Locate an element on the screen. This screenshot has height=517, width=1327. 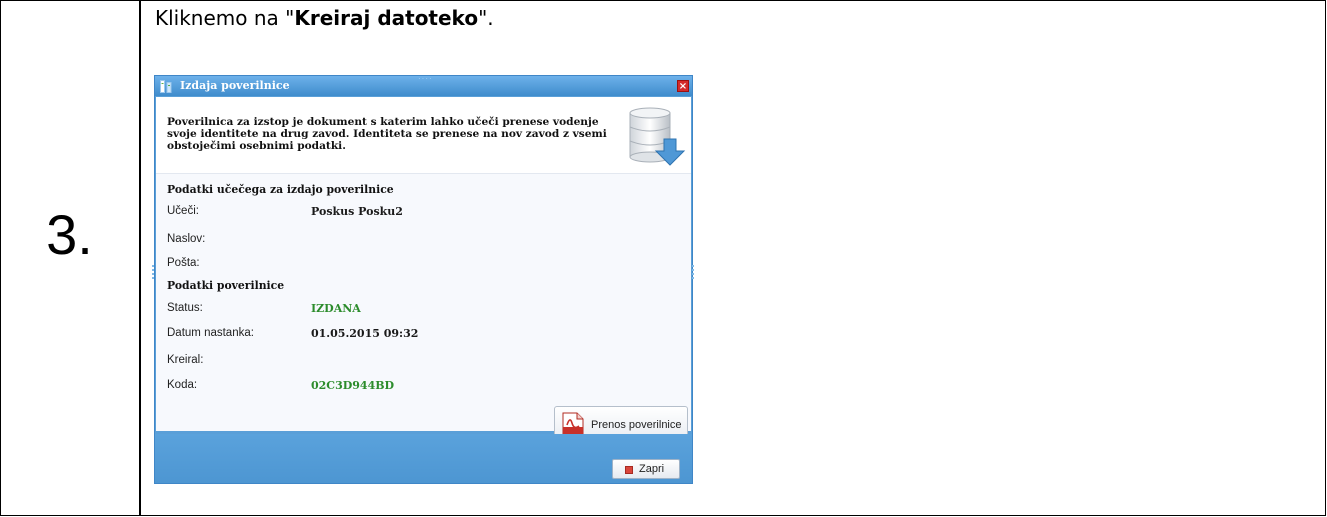
posta-label: Pošta: is located at coordinates (183, 263).